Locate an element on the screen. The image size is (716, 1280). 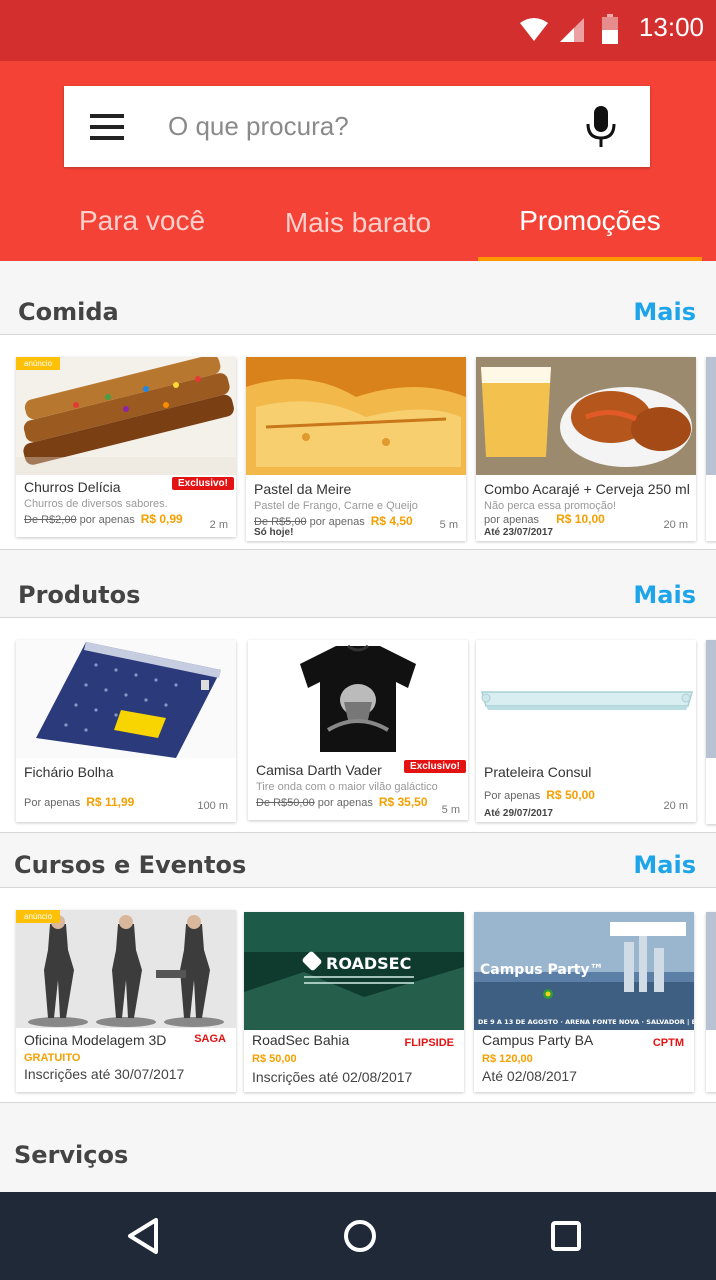
distance: 20 m is located at coordinates (675, 525).